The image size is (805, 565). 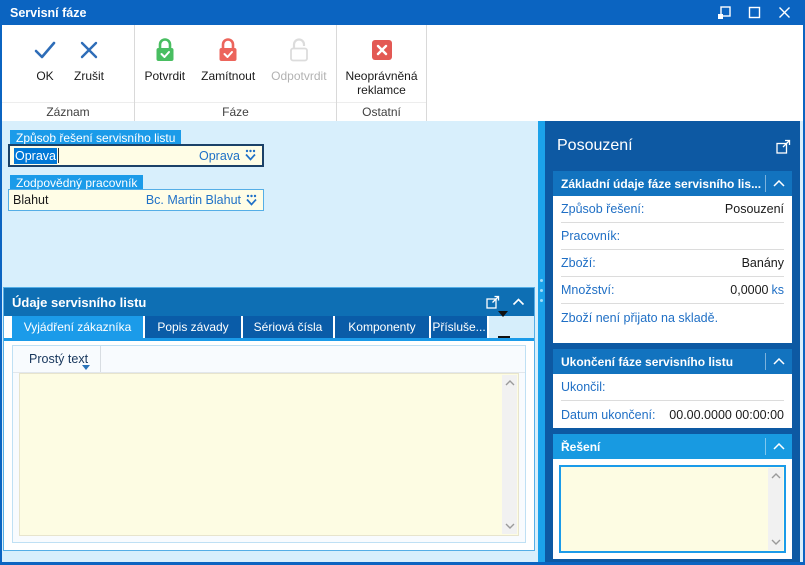 What do you see at coordinates (647, 361) in the screenshot?
I see `section-title: Ukončení fáze servisního listu` at bounding box center [647, 361].